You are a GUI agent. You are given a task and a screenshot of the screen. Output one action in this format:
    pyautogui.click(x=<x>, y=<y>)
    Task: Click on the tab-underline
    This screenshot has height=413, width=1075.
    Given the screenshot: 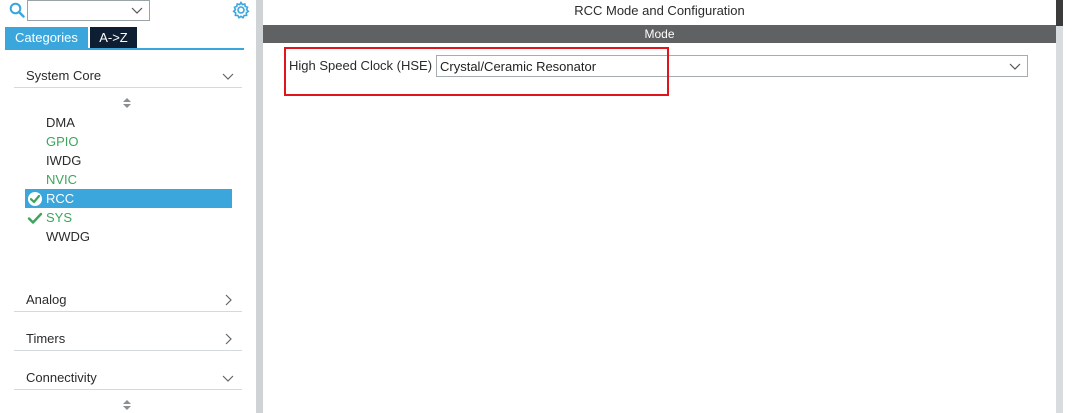 What is the action you would take?
    pyautogui.click(x=124, y=49)
    